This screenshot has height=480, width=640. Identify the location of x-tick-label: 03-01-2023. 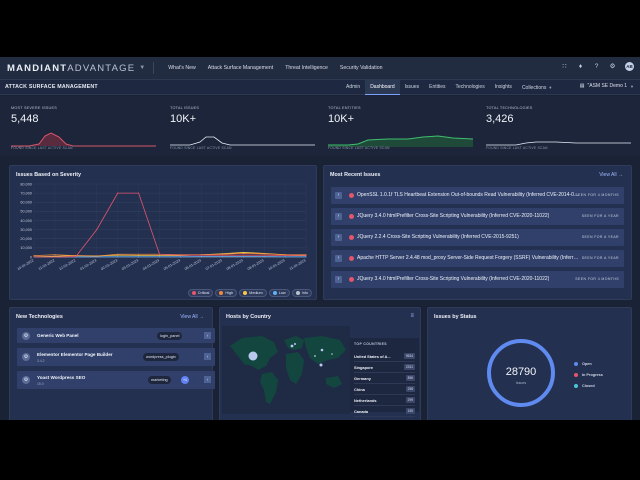
(130, 264).